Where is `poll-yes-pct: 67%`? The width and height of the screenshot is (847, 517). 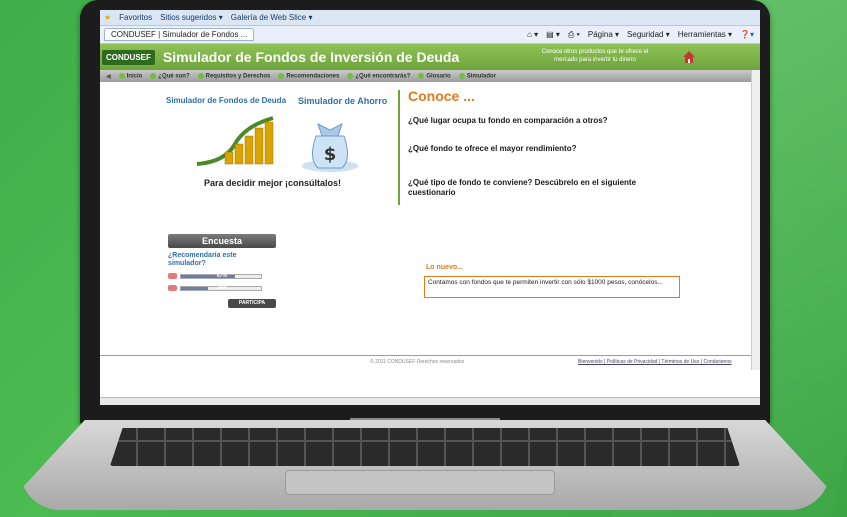 poll-yes-pct: 67% is located at coordinates (222, 275).